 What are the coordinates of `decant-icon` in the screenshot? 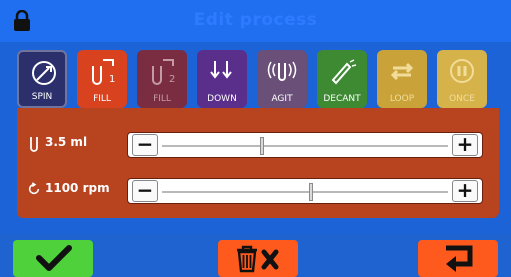 It's located at (344, 72).